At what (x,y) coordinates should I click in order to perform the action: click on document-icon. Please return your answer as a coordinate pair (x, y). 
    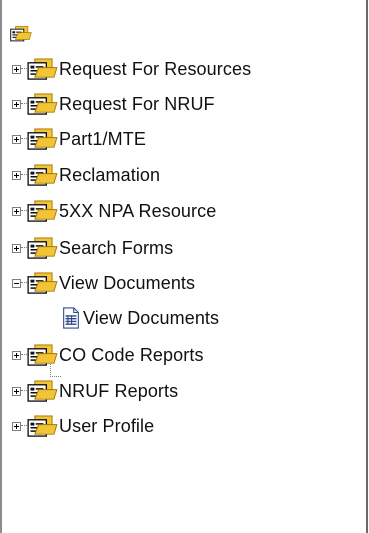
    Looking at the image, I should click on (71, 318).